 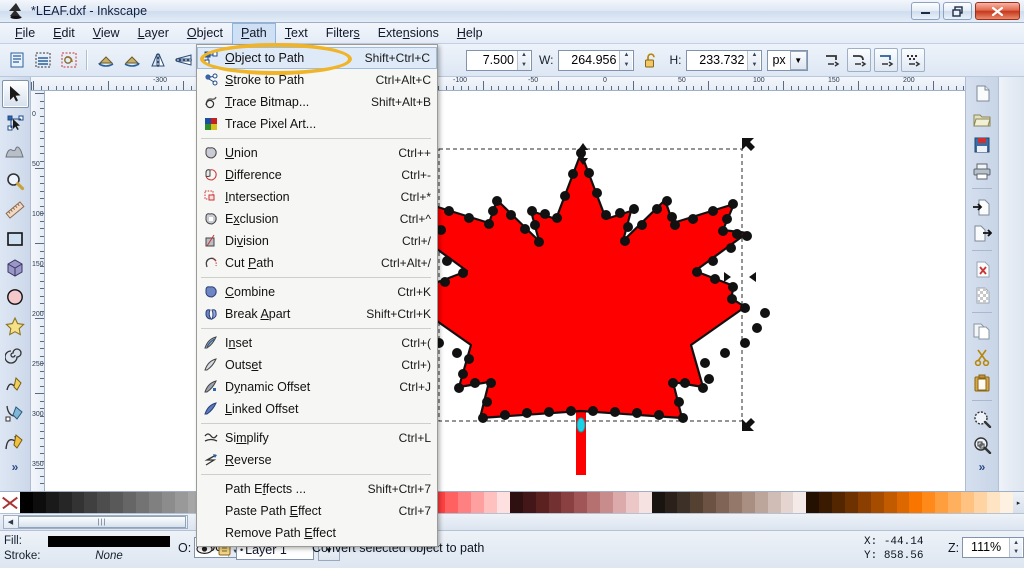 What do you see at coordinates (982, 294) in the screenshot?
I see `transparency-button` at bounding box center [982, 294].